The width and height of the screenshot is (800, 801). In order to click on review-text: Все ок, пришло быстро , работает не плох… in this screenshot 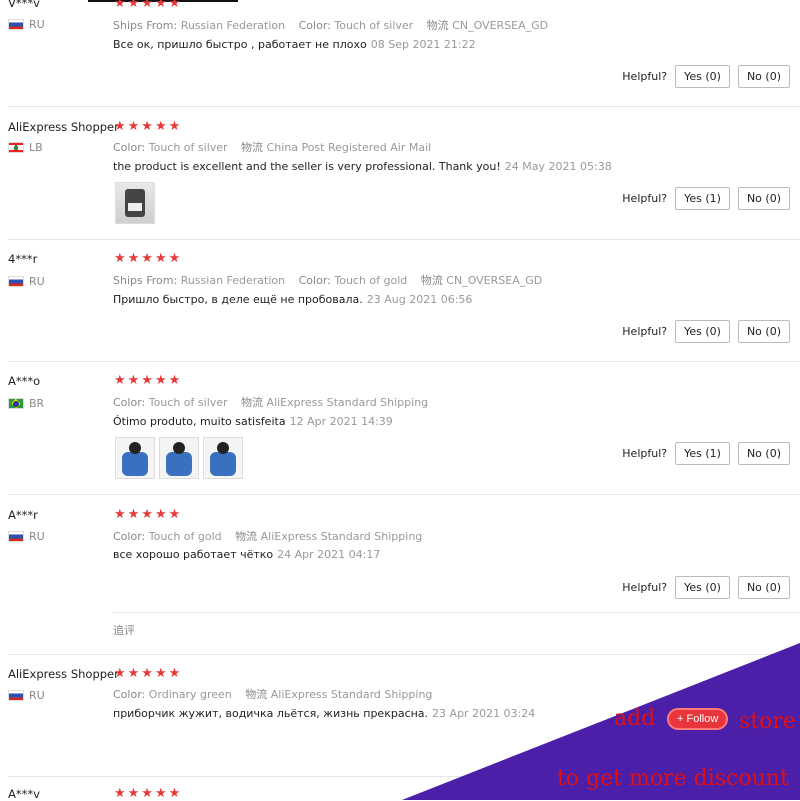, I will do `click(294, 44)`.